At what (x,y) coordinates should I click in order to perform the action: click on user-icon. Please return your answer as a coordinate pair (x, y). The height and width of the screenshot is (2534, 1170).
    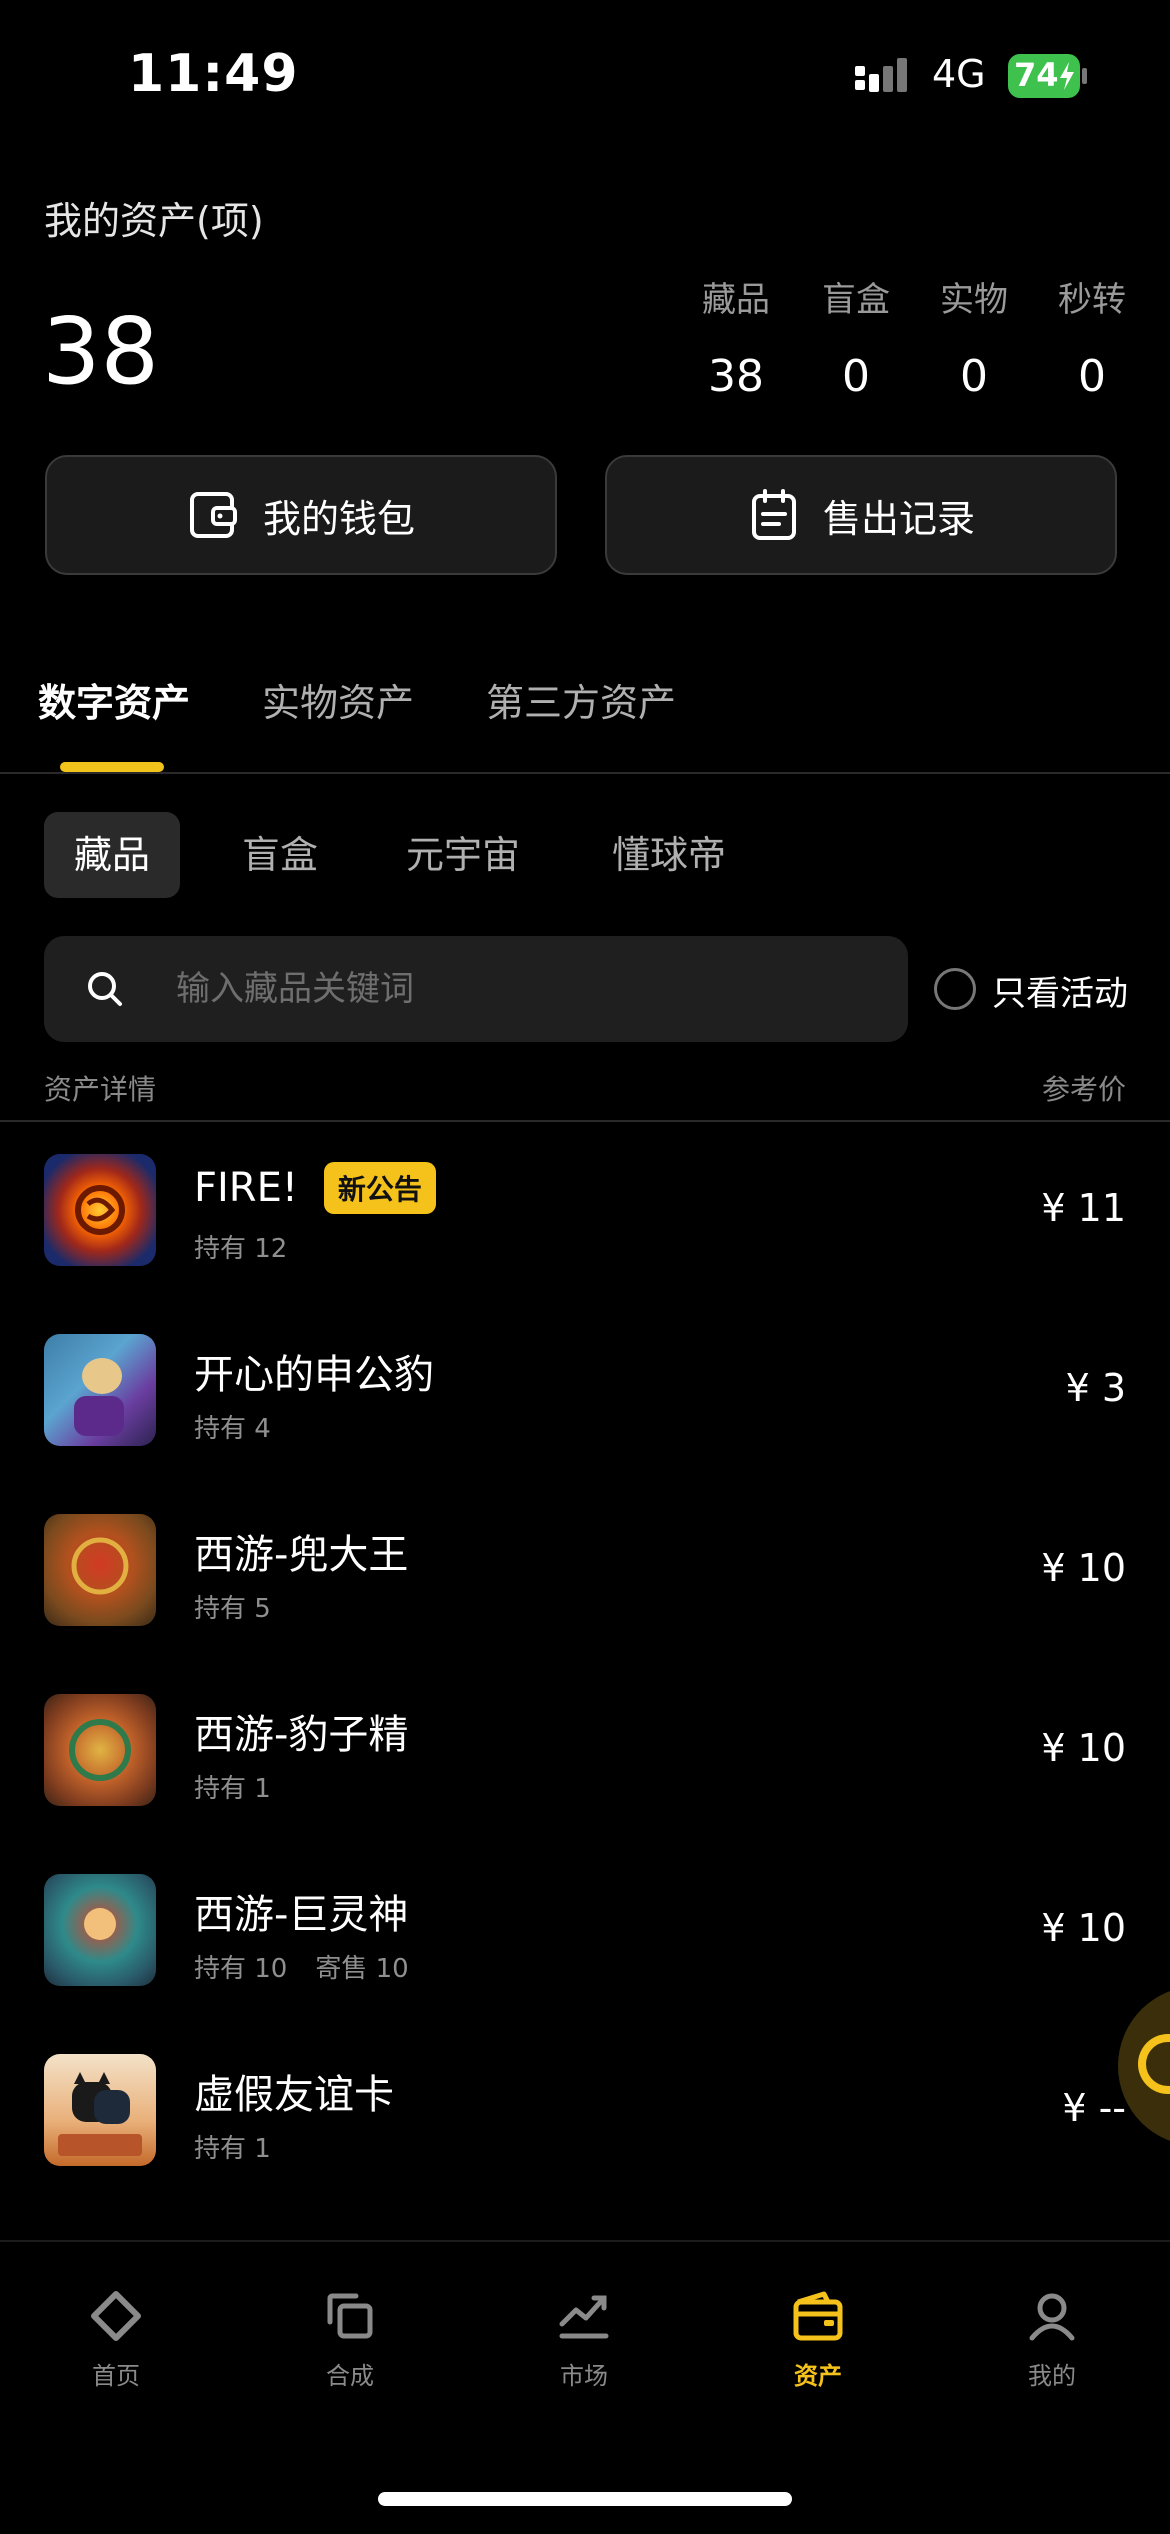
    Looking at the image, I should click on (1052, 2317).